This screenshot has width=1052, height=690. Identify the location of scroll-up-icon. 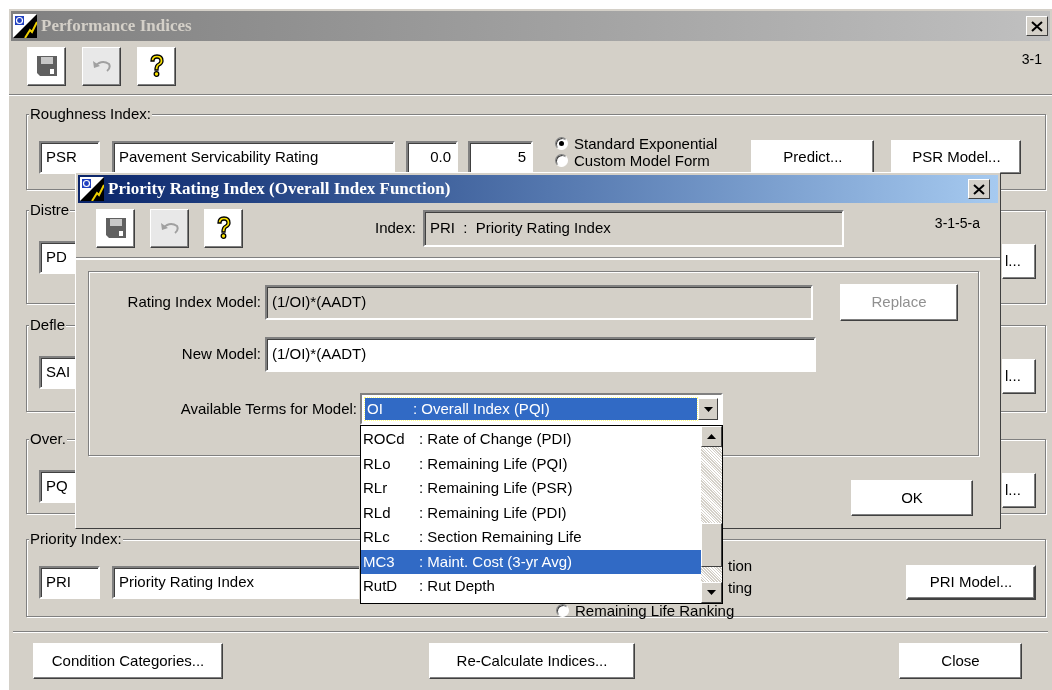
(711, 436).